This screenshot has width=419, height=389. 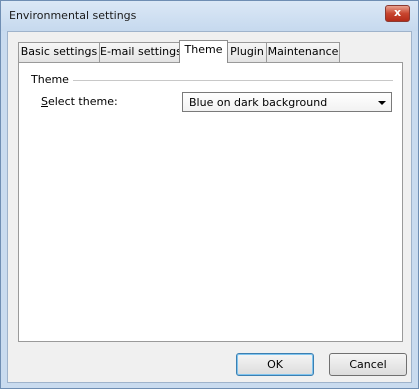 What do you see at coordinates (44, 101) in the screenshot?
I see `select-theme-accelerator: S` at bounding box center [44, 101].